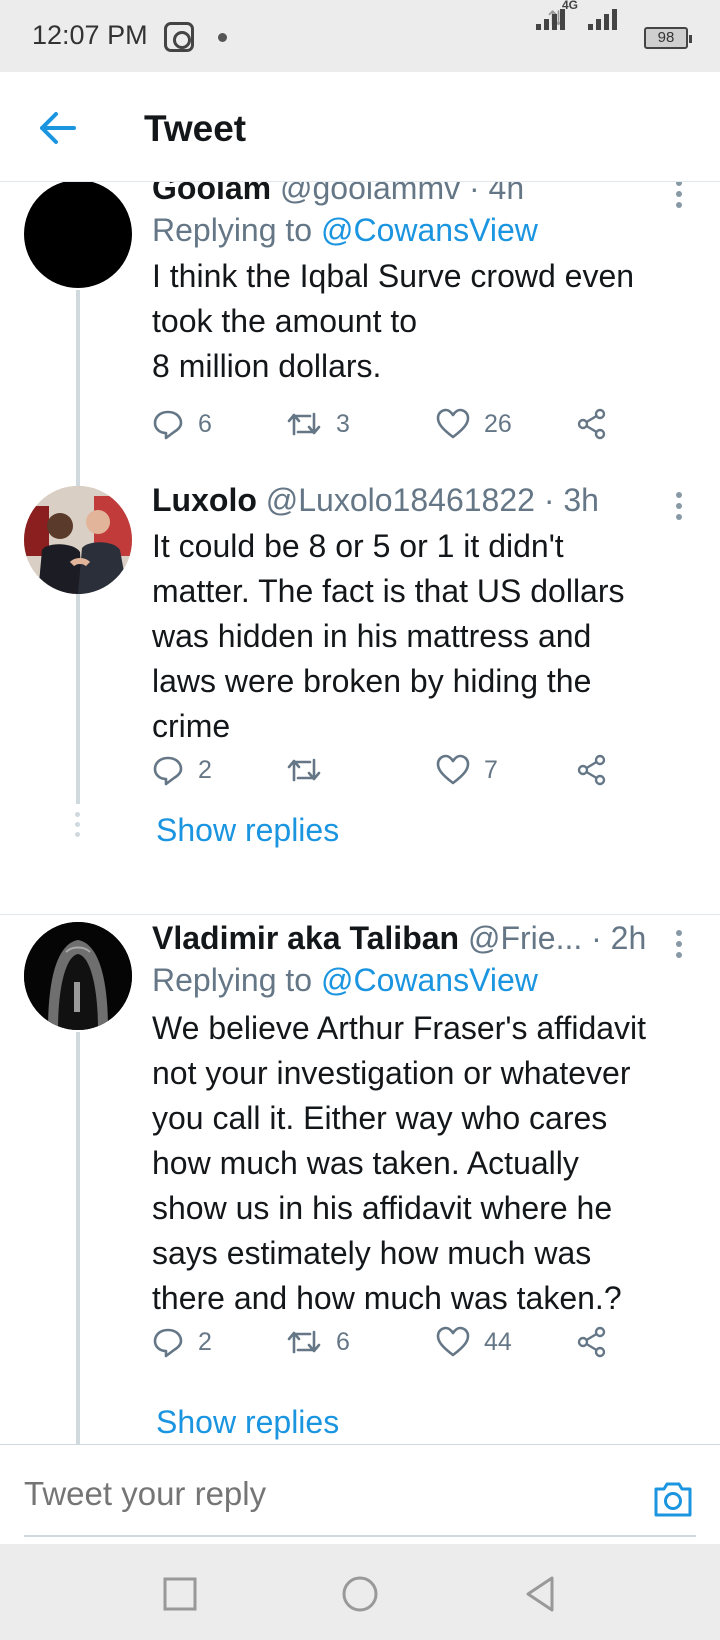  Describe the element at coordinates (392, 1342) in the screenshot. I see `tweet-actions: 2 6 44` at that location.